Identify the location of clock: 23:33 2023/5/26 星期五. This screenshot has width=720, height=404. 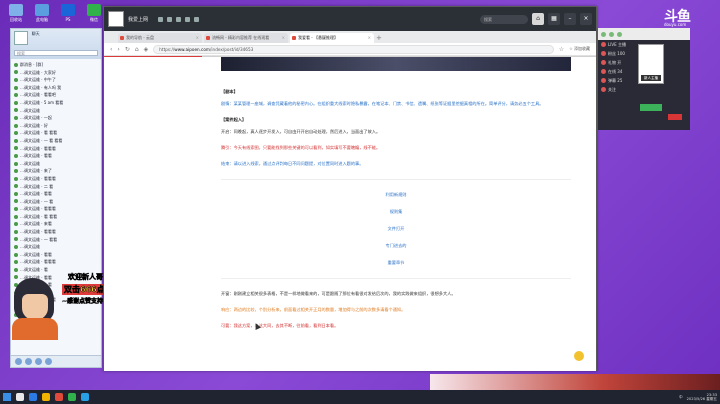
(702, 397).